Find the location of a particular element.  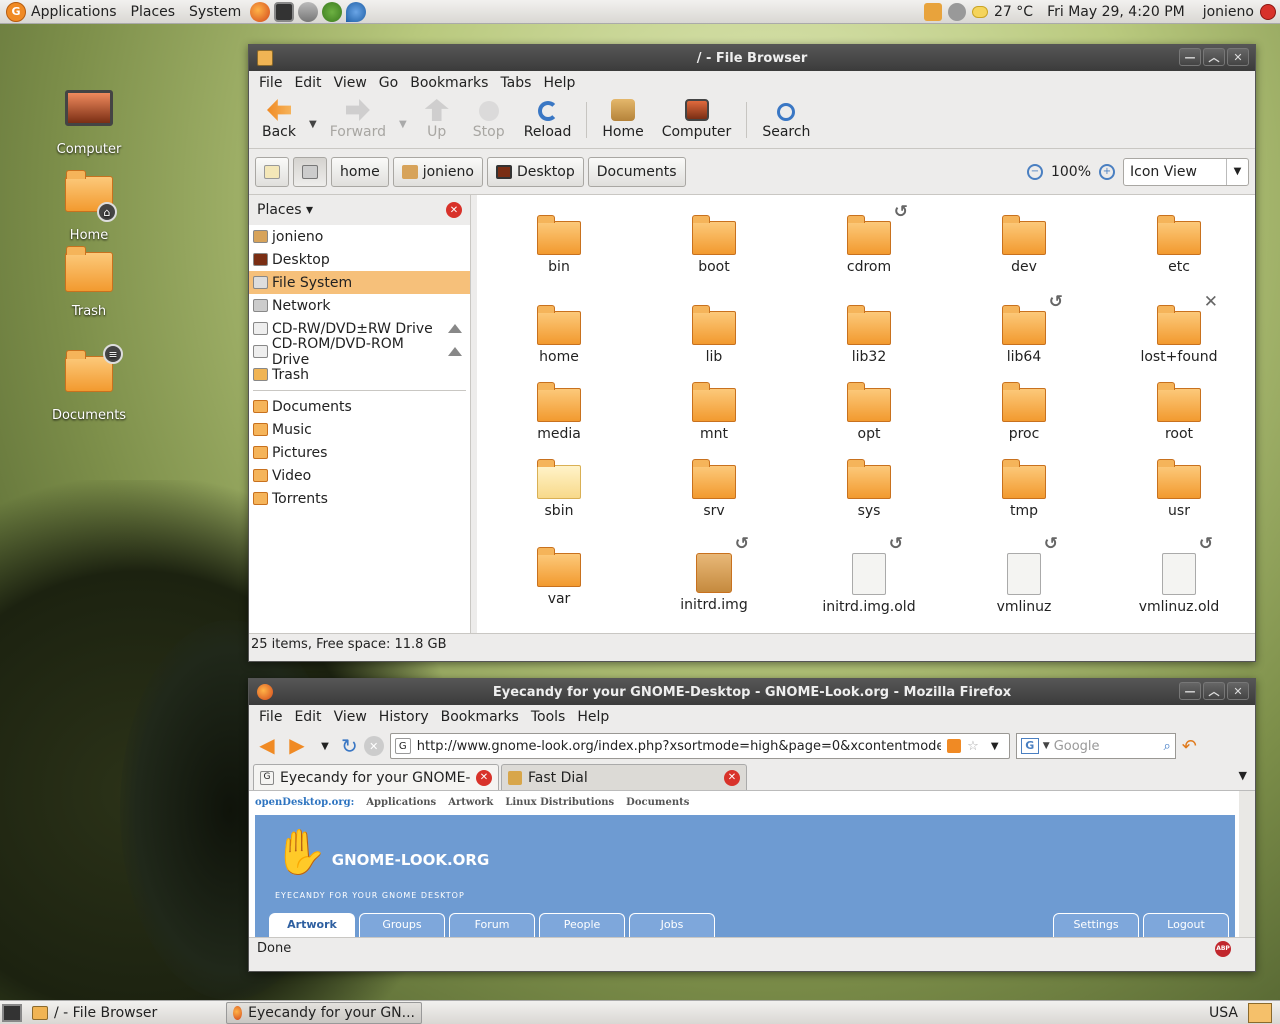

bookmark-item: Torrents is located at coordinates (359, 498).